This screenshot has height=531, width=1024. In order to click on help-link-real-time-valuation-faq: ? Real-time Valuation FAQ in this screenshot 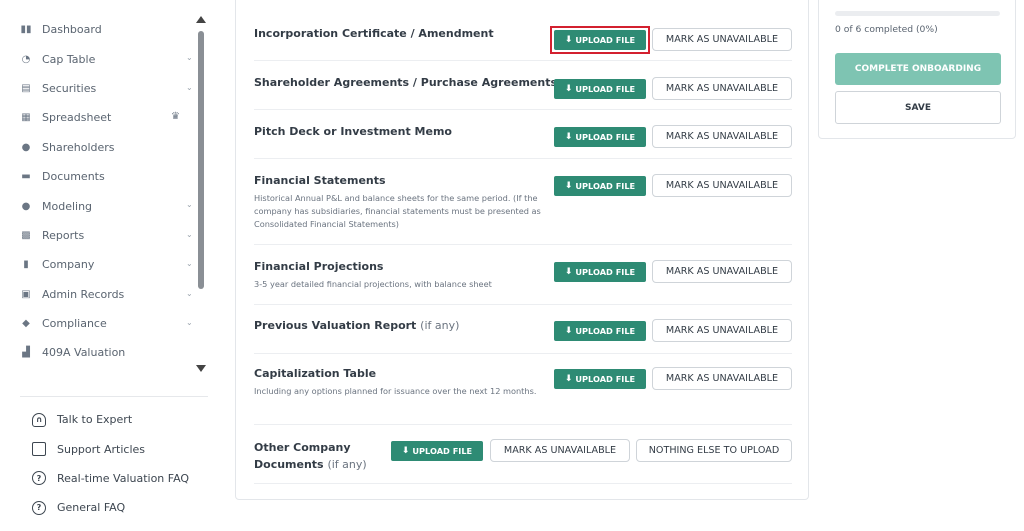, I will do `click(110, 478)`.